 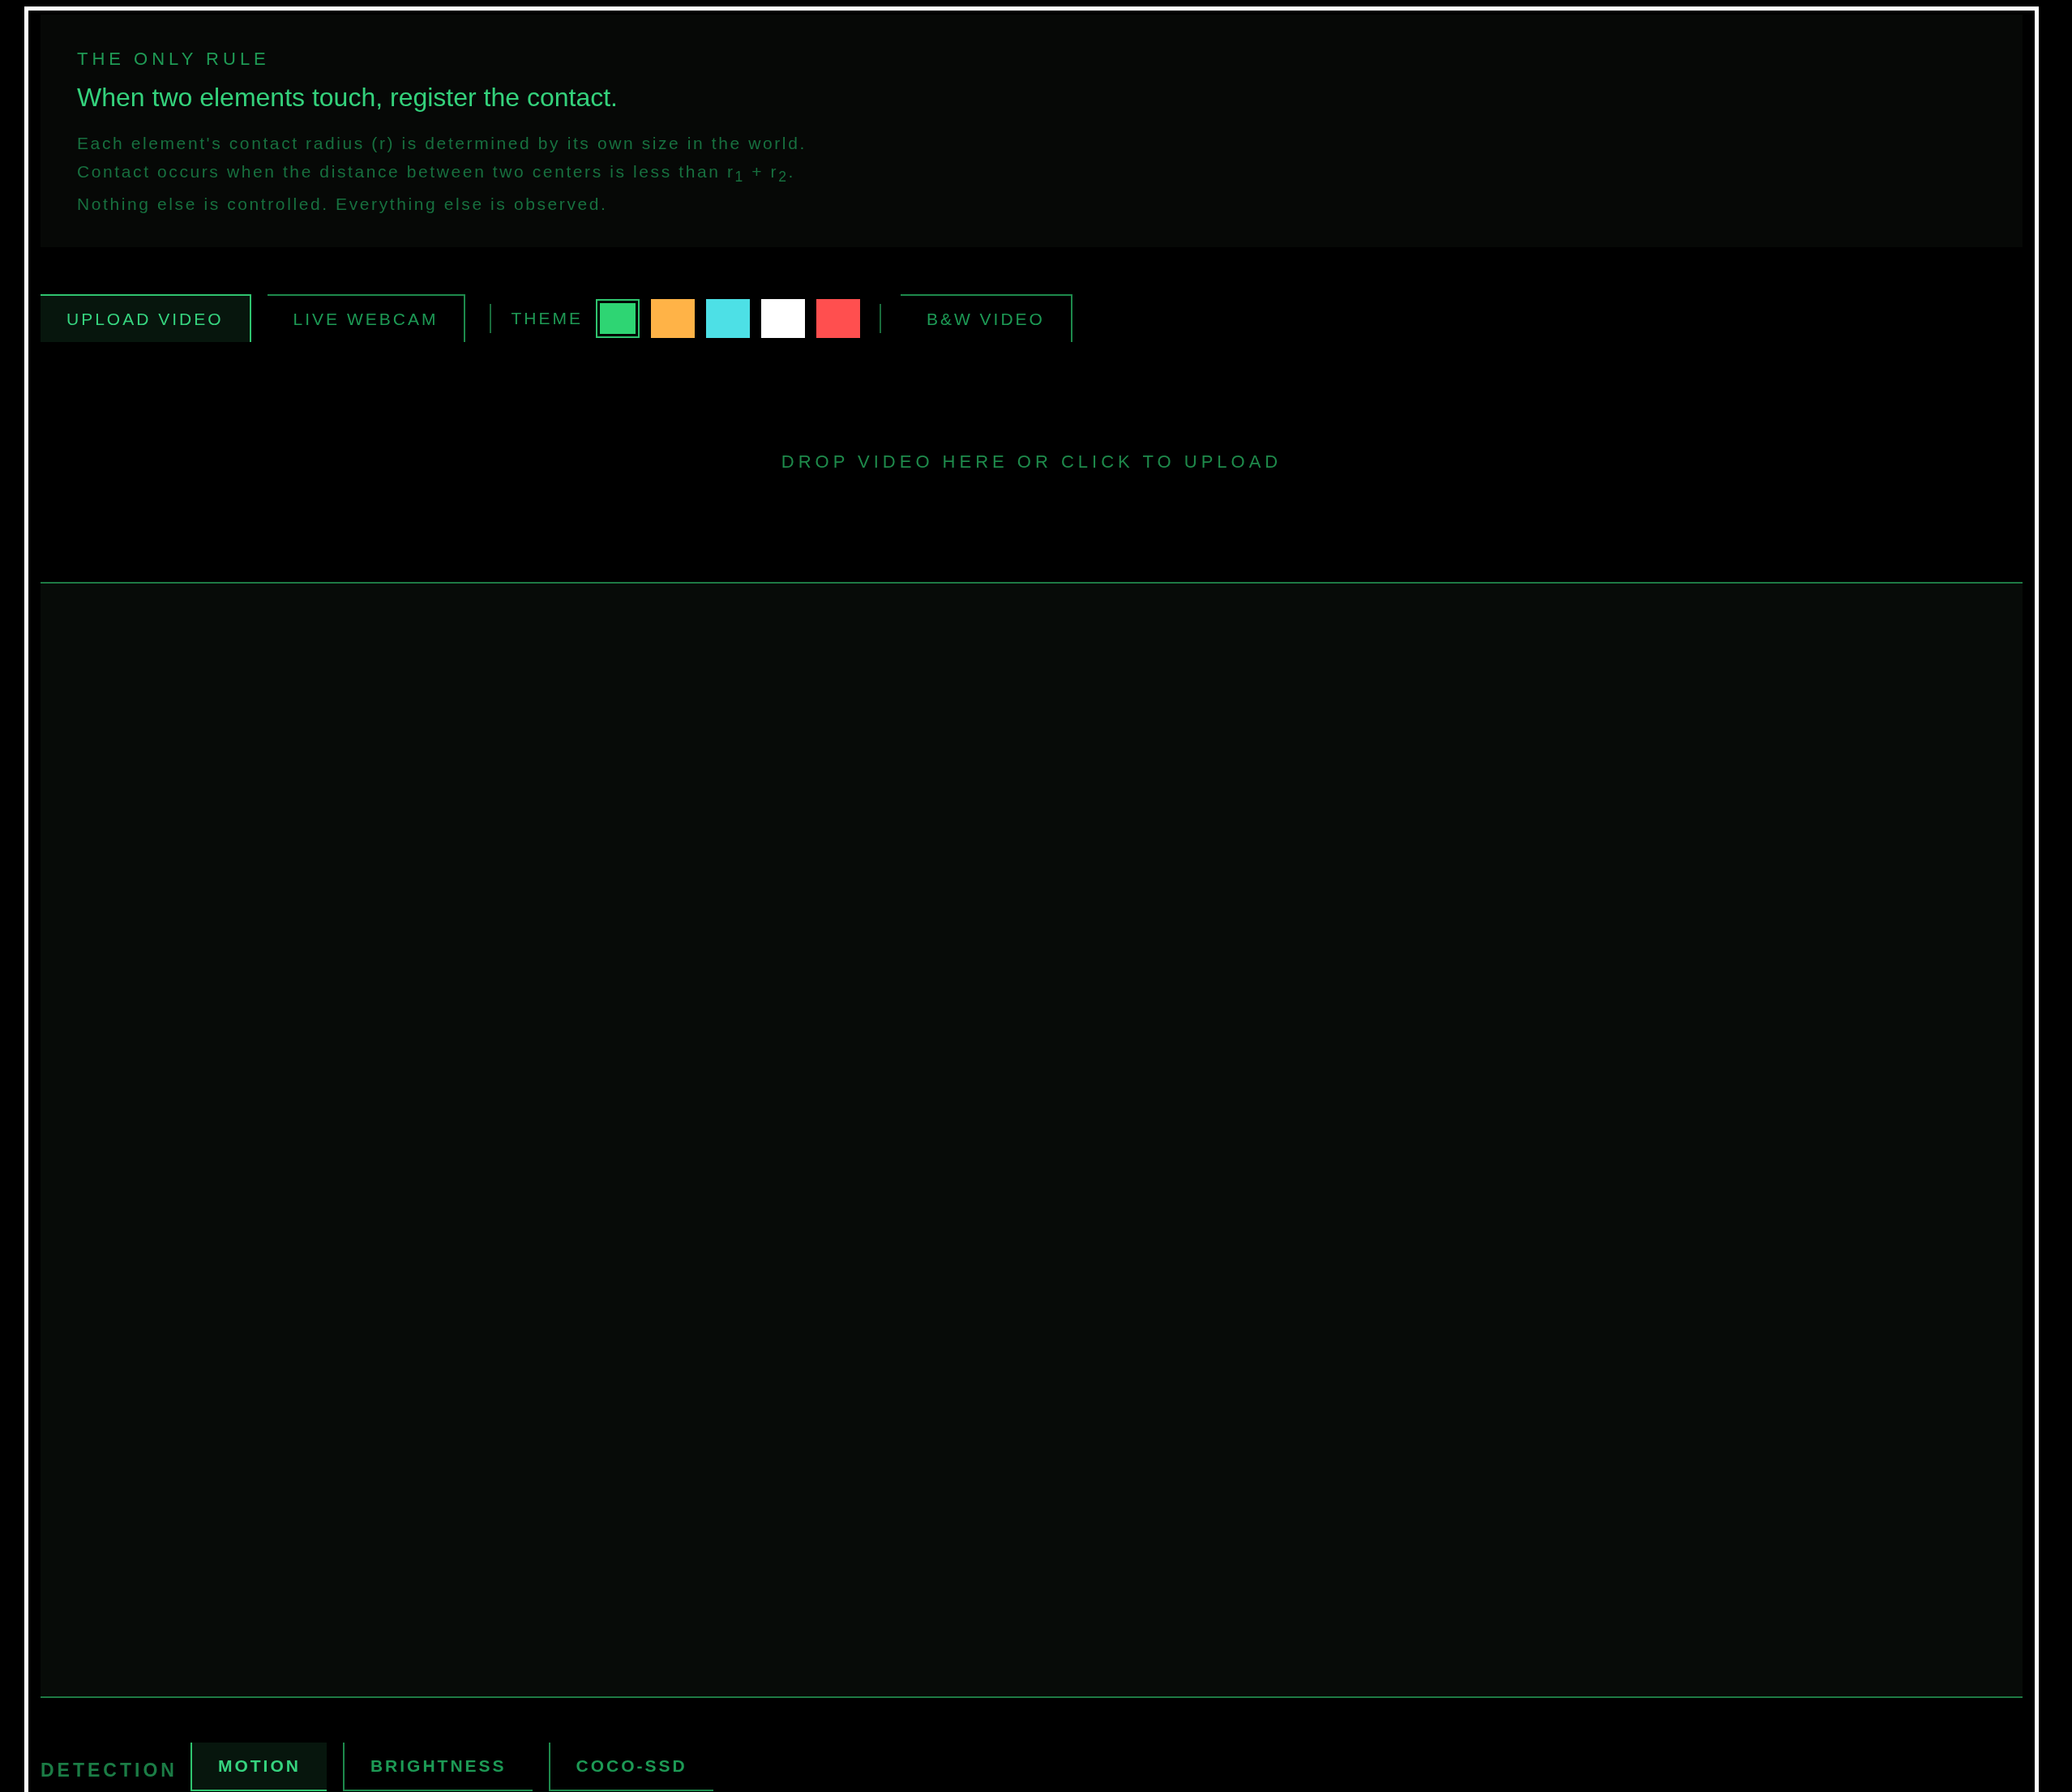 I want to click on rule-headline: When two elements touch, register the contact., so click(x=348, y=98).